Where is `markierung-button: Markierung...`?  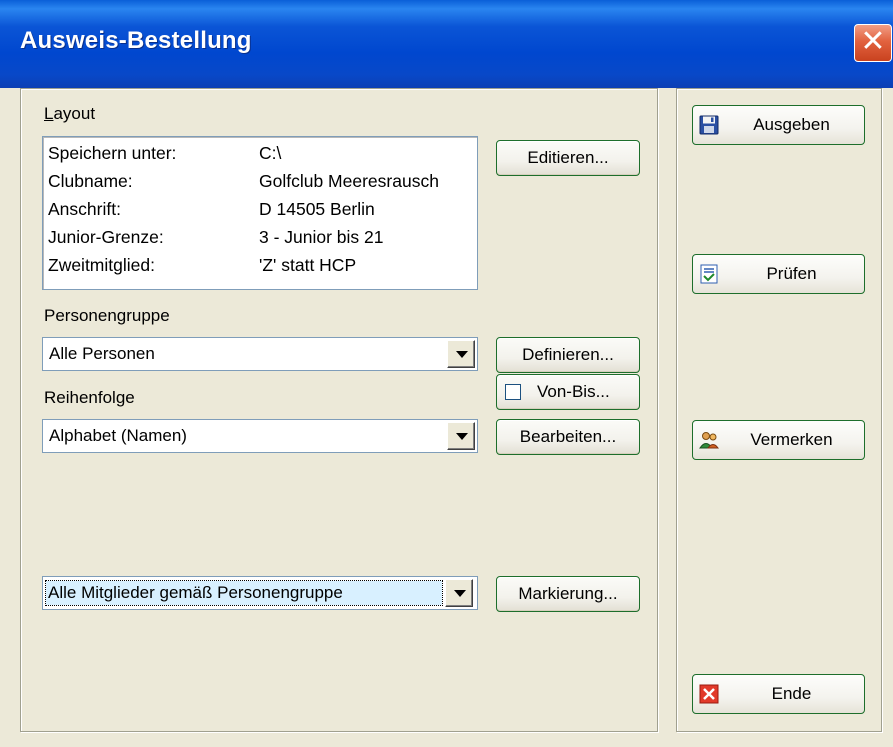 markierung-button: Markierung... is located at coordinates (568, 594).